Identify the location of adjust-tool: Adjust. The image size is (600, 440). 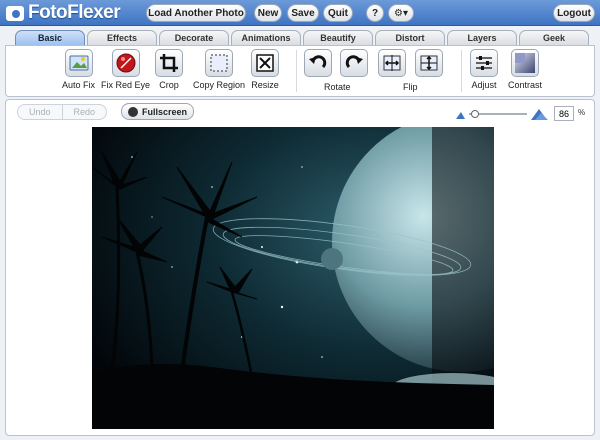
(484, 69).